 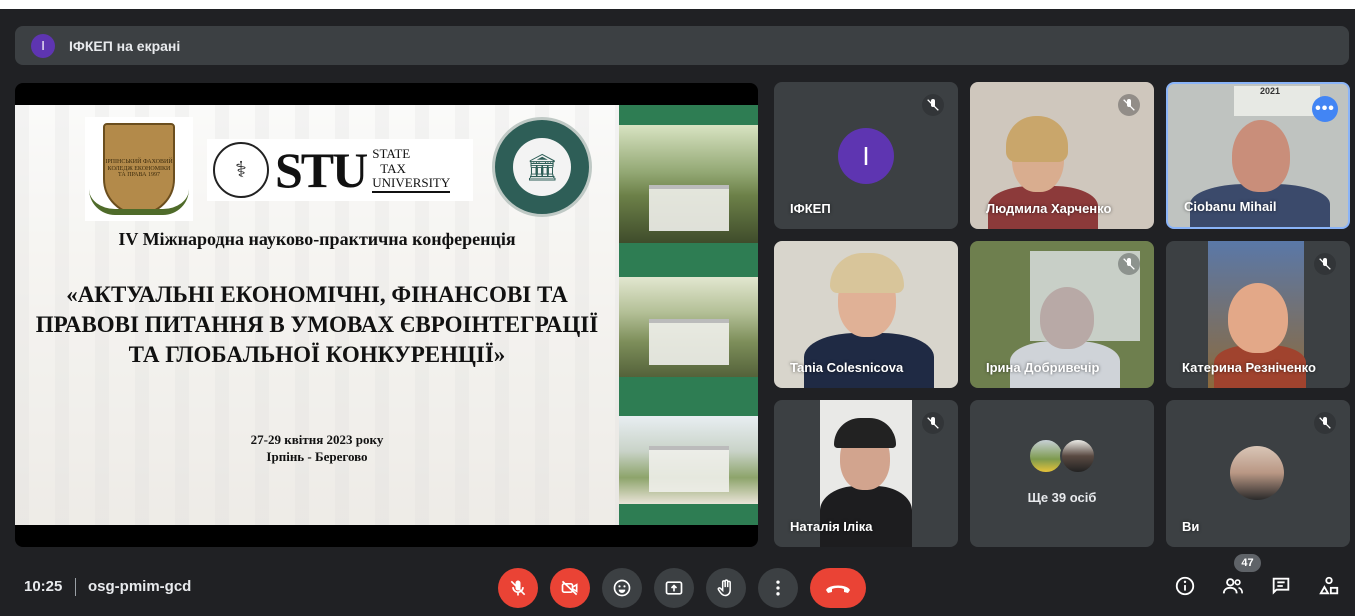 I want to click on camera-off-icon, so click(x=569, y=588).